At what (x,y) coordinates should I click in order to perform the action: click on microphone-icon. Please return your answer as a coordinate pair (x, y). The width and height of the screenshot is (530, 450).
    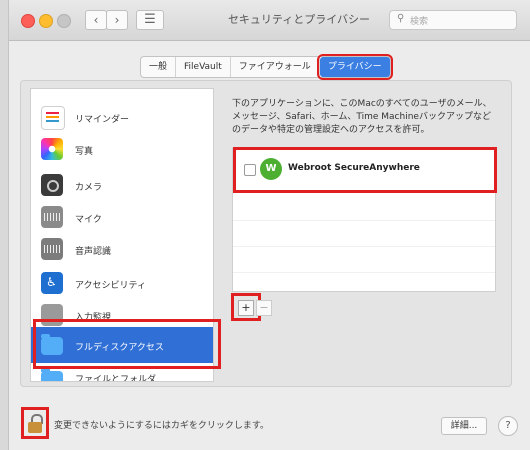
    Looking at the image, I should click on (52, 217).